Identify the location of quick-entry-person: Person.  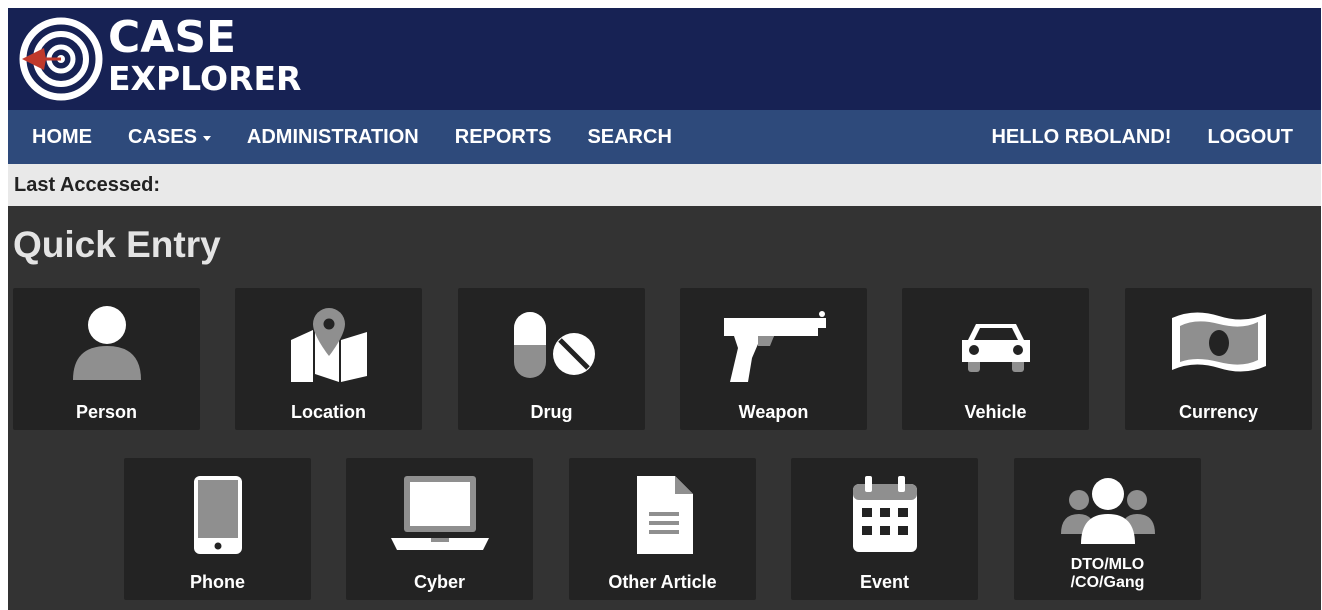
(106, 359).